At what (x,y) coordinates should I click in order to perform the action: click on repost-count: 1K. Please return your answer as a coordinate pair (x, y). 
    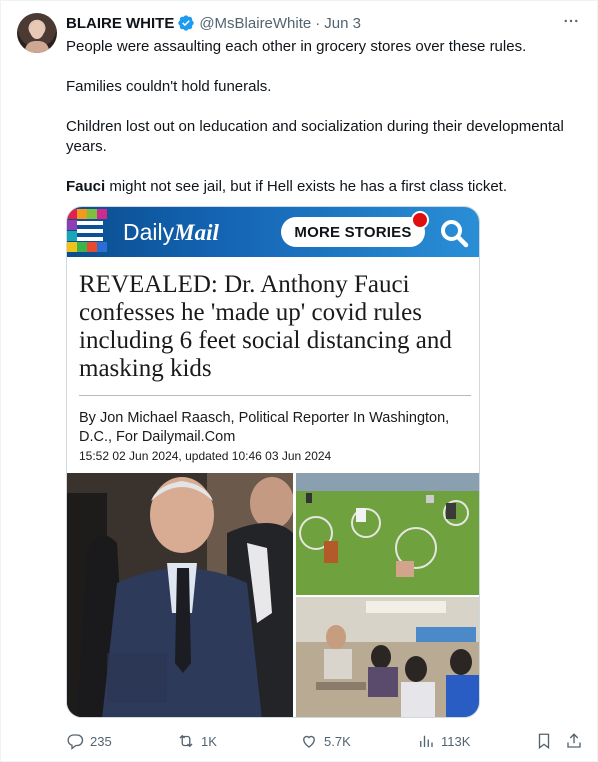
    Looking at the image, I should click on (209, 741).